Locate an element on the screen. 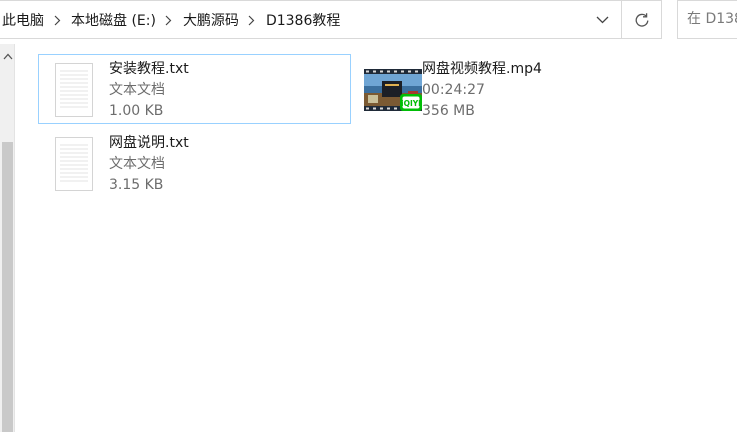 The width and height of the screenshot is (737, 432). file-name: 网盘视频教程.mp4 is located at coordinates (482, 69).